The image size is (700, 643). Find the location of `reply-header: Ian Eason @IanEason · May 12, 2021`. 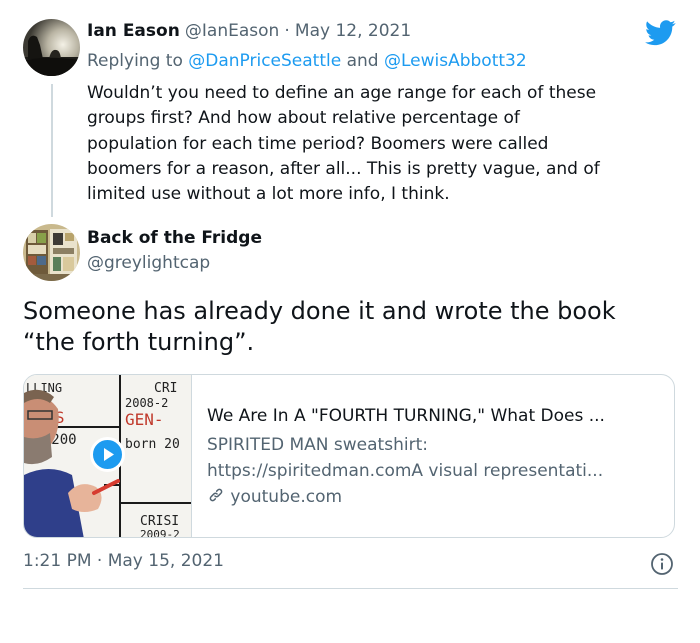

reply-header: Ian Eason @IanEason · May 12, 2021 is located at coordinates (249, 31).